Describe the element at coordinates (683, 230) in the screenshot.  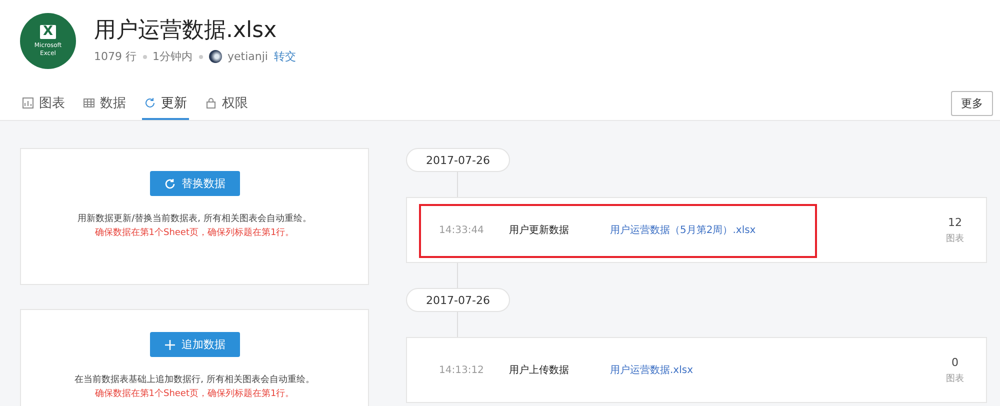
I see `file-link: 用户运营数据（5月第2周）.xlsx` at that location.